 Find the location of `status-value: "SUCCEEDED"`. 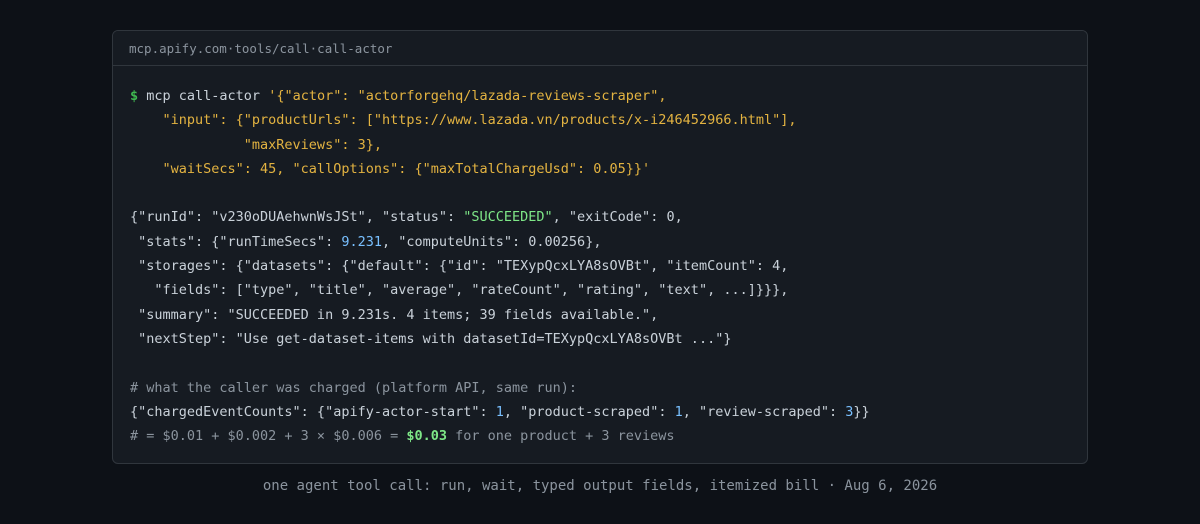

status-value: "SUCCEEDED" is located at coordinates (508, 217).